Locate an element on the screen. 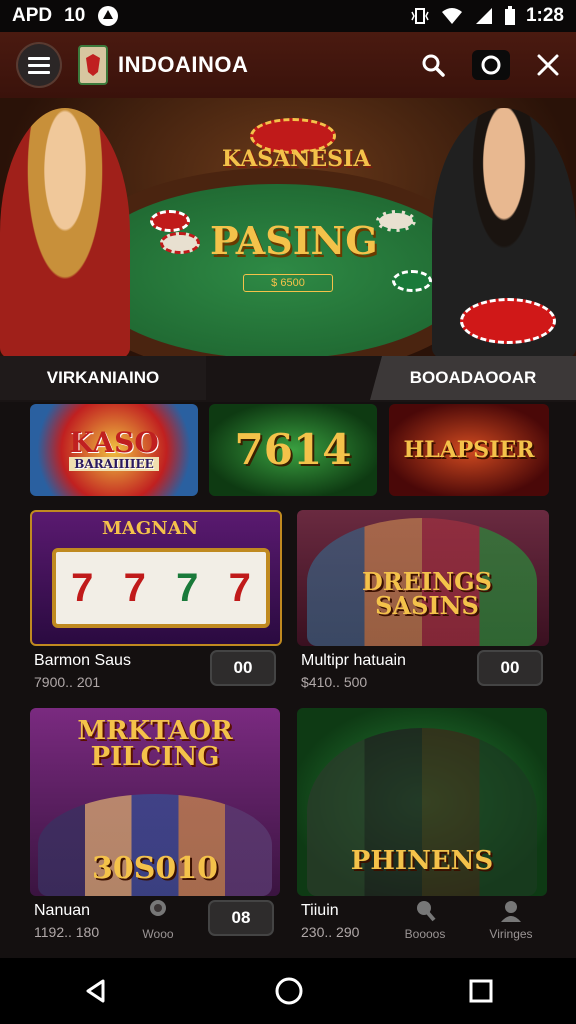 The width and height of the screenshot is (576, 1024). bottom-shortcut-3-label: Viringes is located at coordinates (511, 934).